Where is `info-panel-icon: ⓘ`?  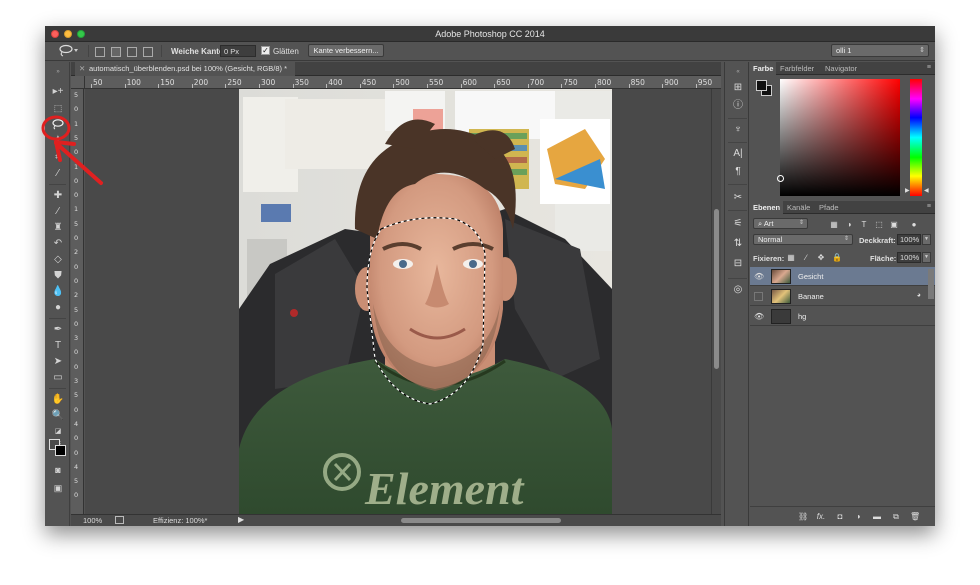 info-panel-icon: ⓘ is located at coordinates (738, 106).